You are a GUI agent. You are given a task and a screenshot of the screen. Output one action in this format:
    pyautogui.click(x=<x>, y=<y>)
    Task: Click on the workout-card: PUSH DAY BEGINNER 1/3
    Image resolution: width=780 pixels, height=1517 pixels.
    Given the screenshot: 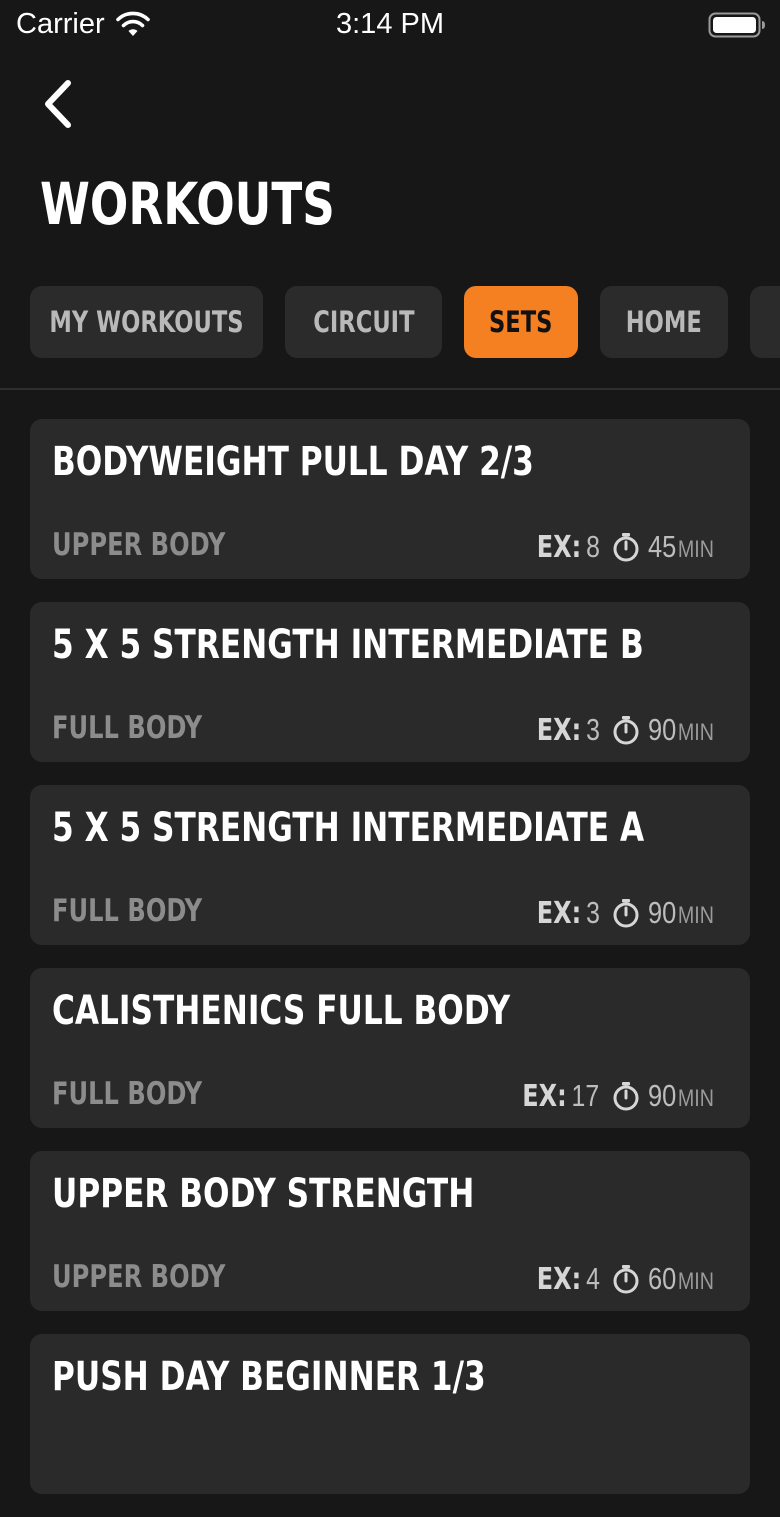 What is the action you would take?
    pyautogui.click(x=390, y=1414)
    